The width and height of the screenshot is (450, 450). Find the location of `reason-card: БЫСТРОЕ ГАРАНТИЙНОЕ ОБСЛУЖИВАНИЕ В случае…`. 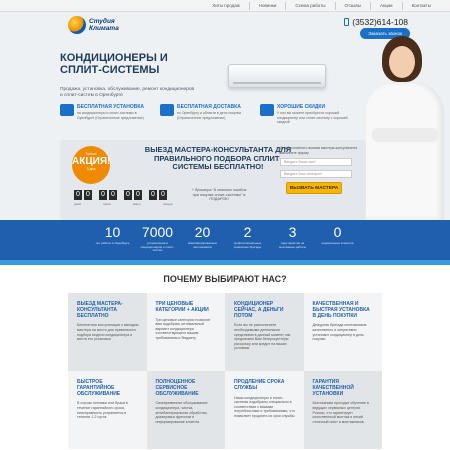

reason-card: БЫСТРОЕ ГАРАНТИЙНОЕ ОБСЛУЖИВАНИЕ В случае… is located at coordinates (107, 410).